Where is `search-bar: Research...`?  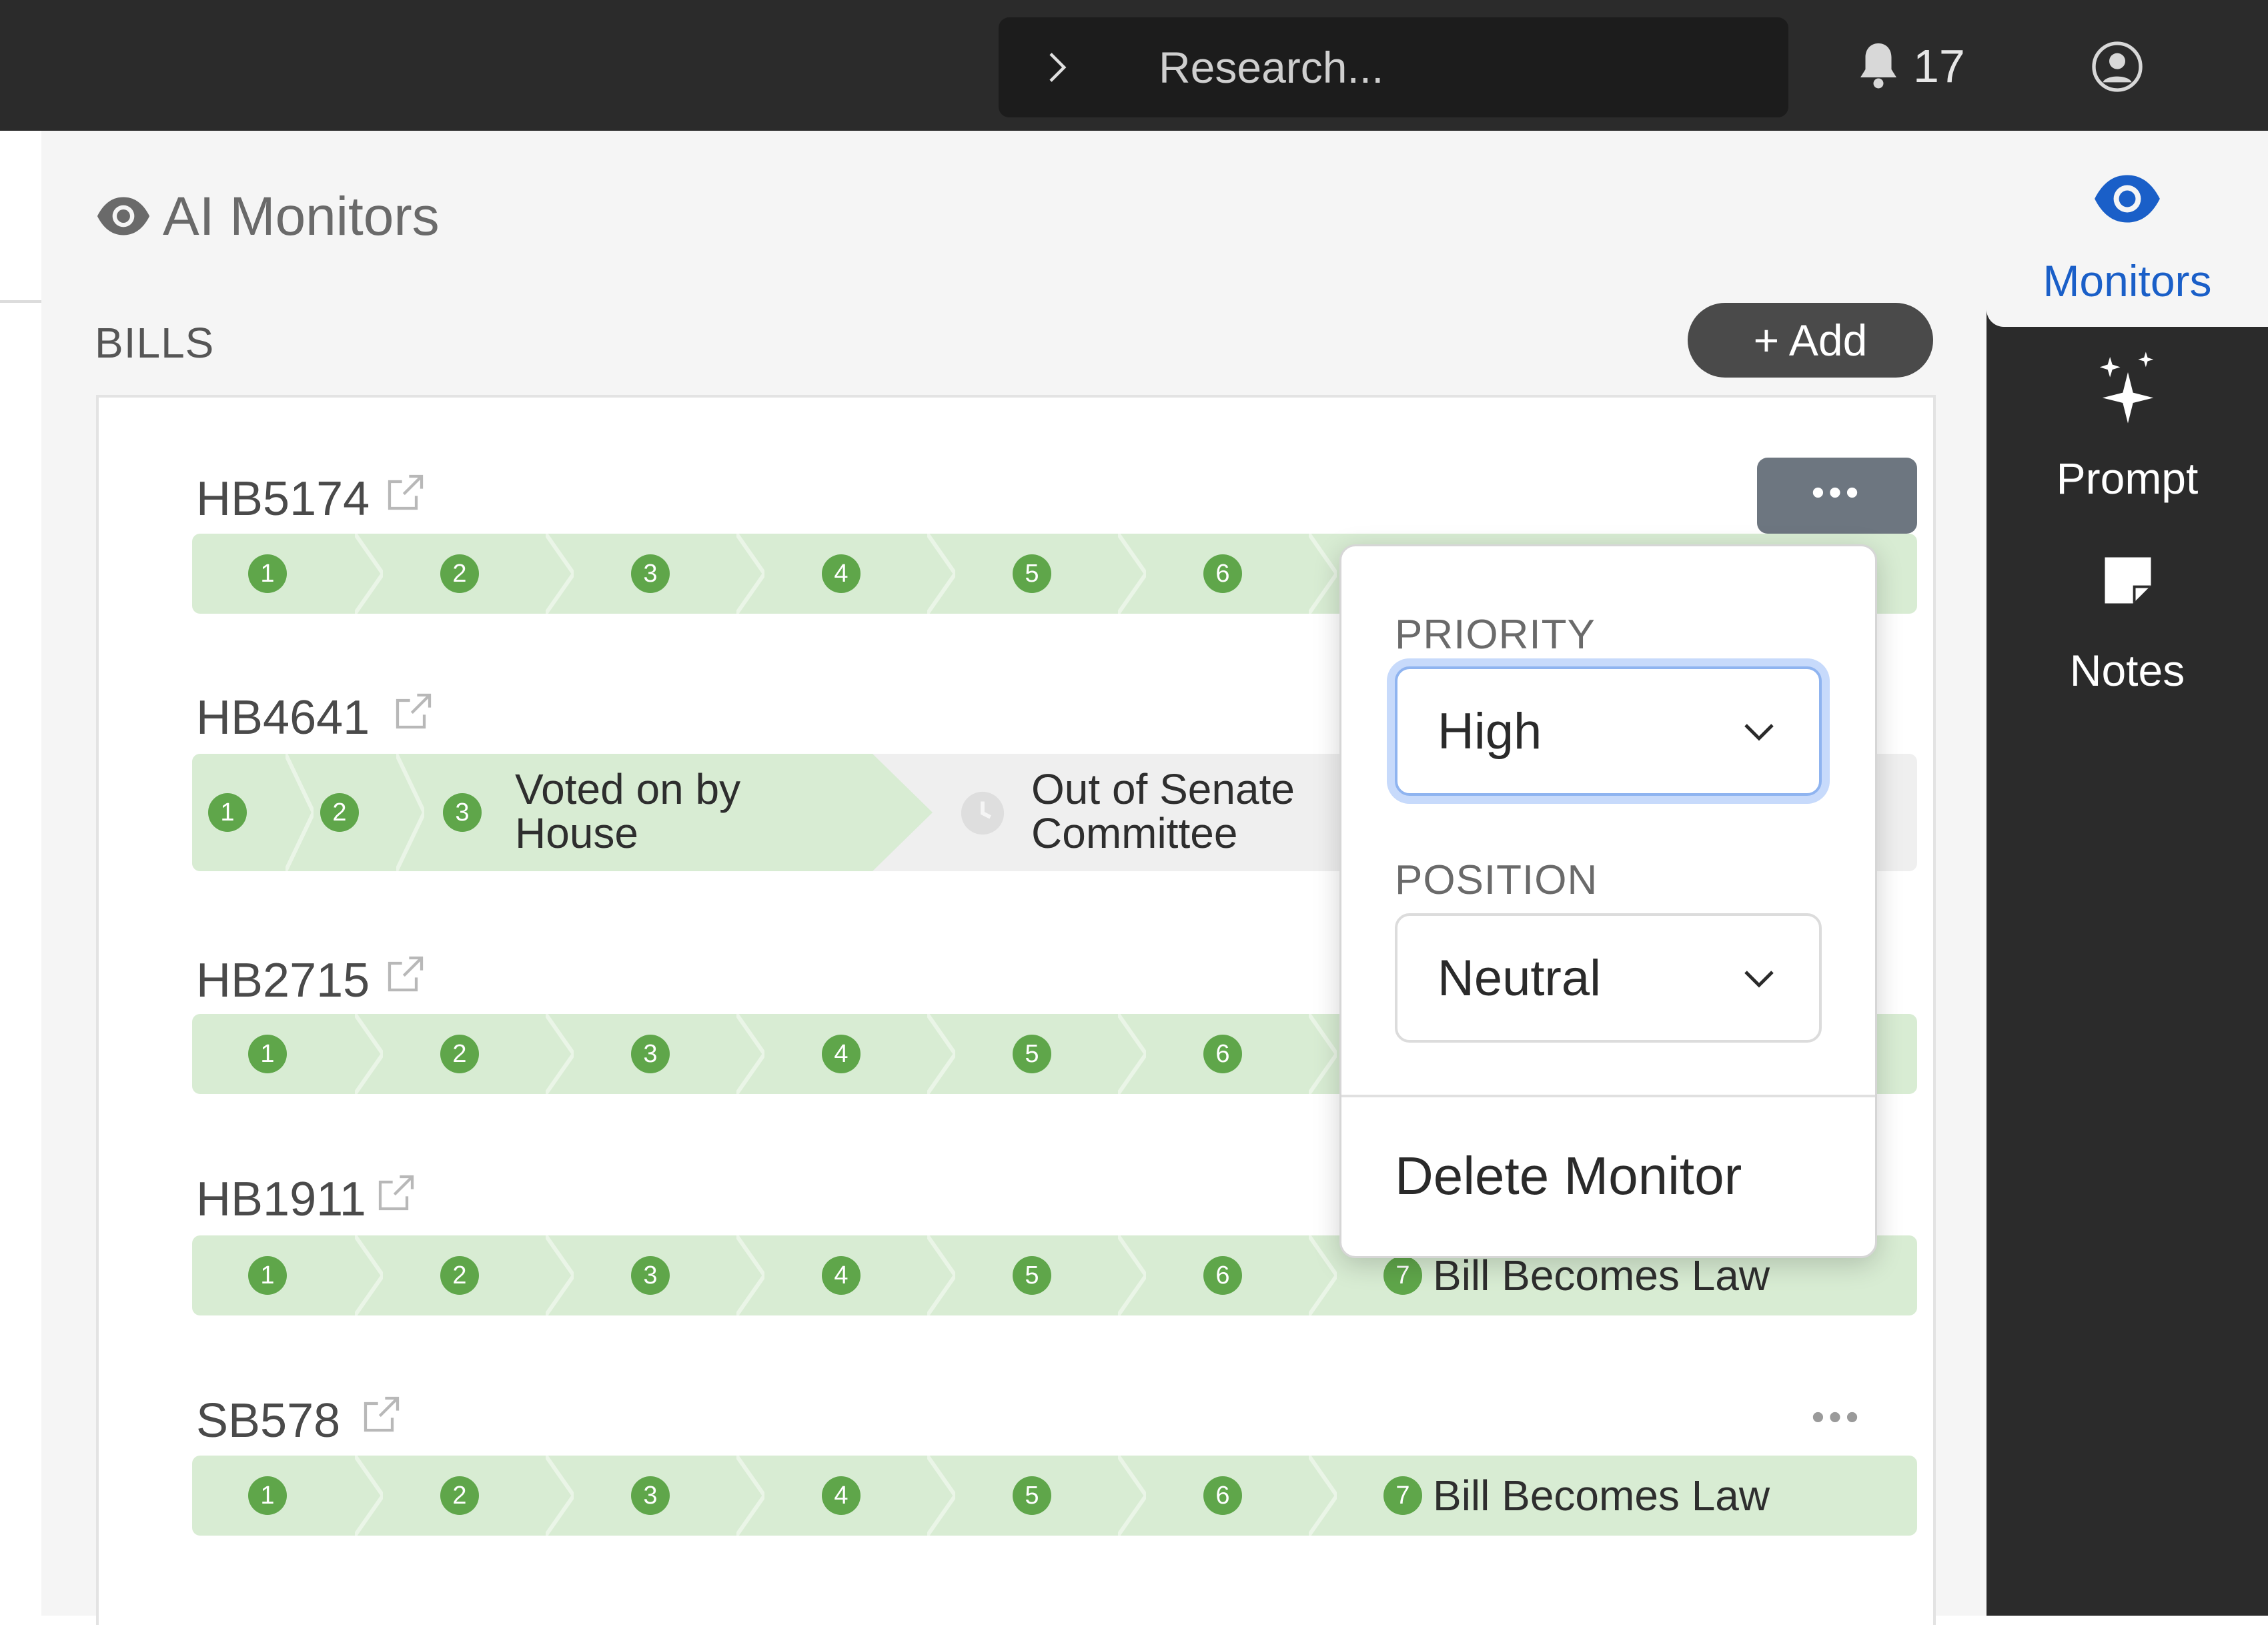
search-bar: Research... is located at coordinates (1394, 67).